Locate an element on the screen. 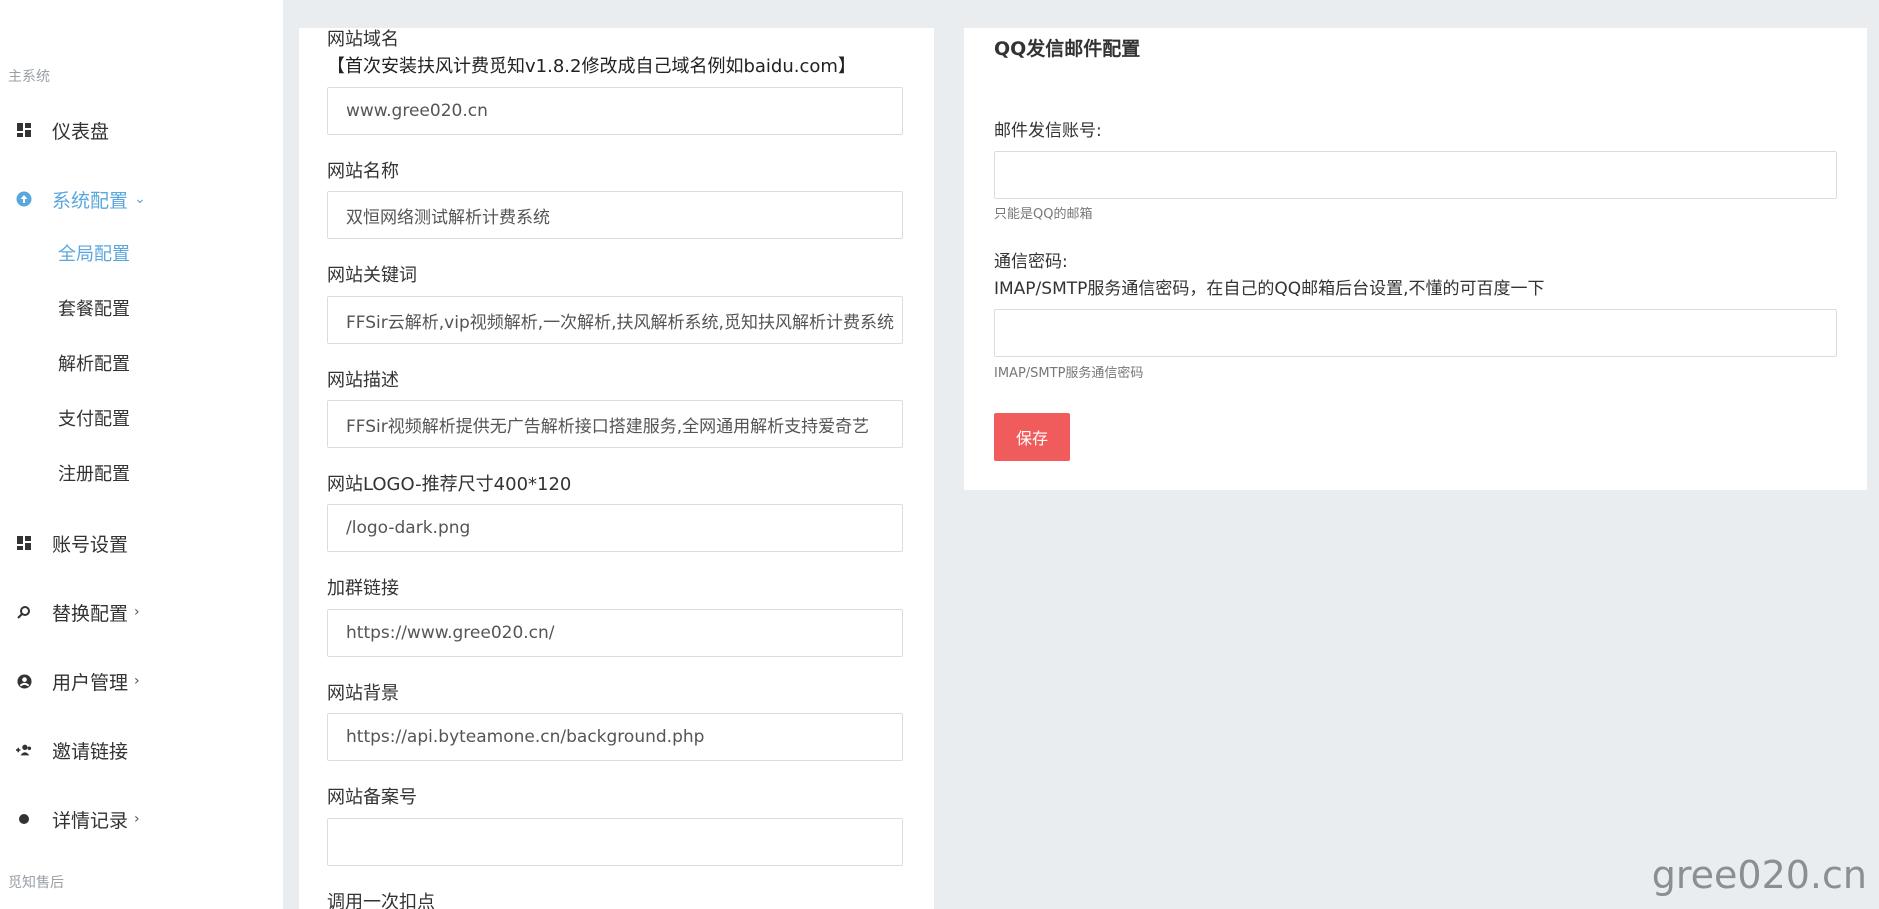 The width and height of the screenshot is (1879, 909). mail-password-help: IMAP/SMTP服务通信密码 is located at coordinates (1069, 373).